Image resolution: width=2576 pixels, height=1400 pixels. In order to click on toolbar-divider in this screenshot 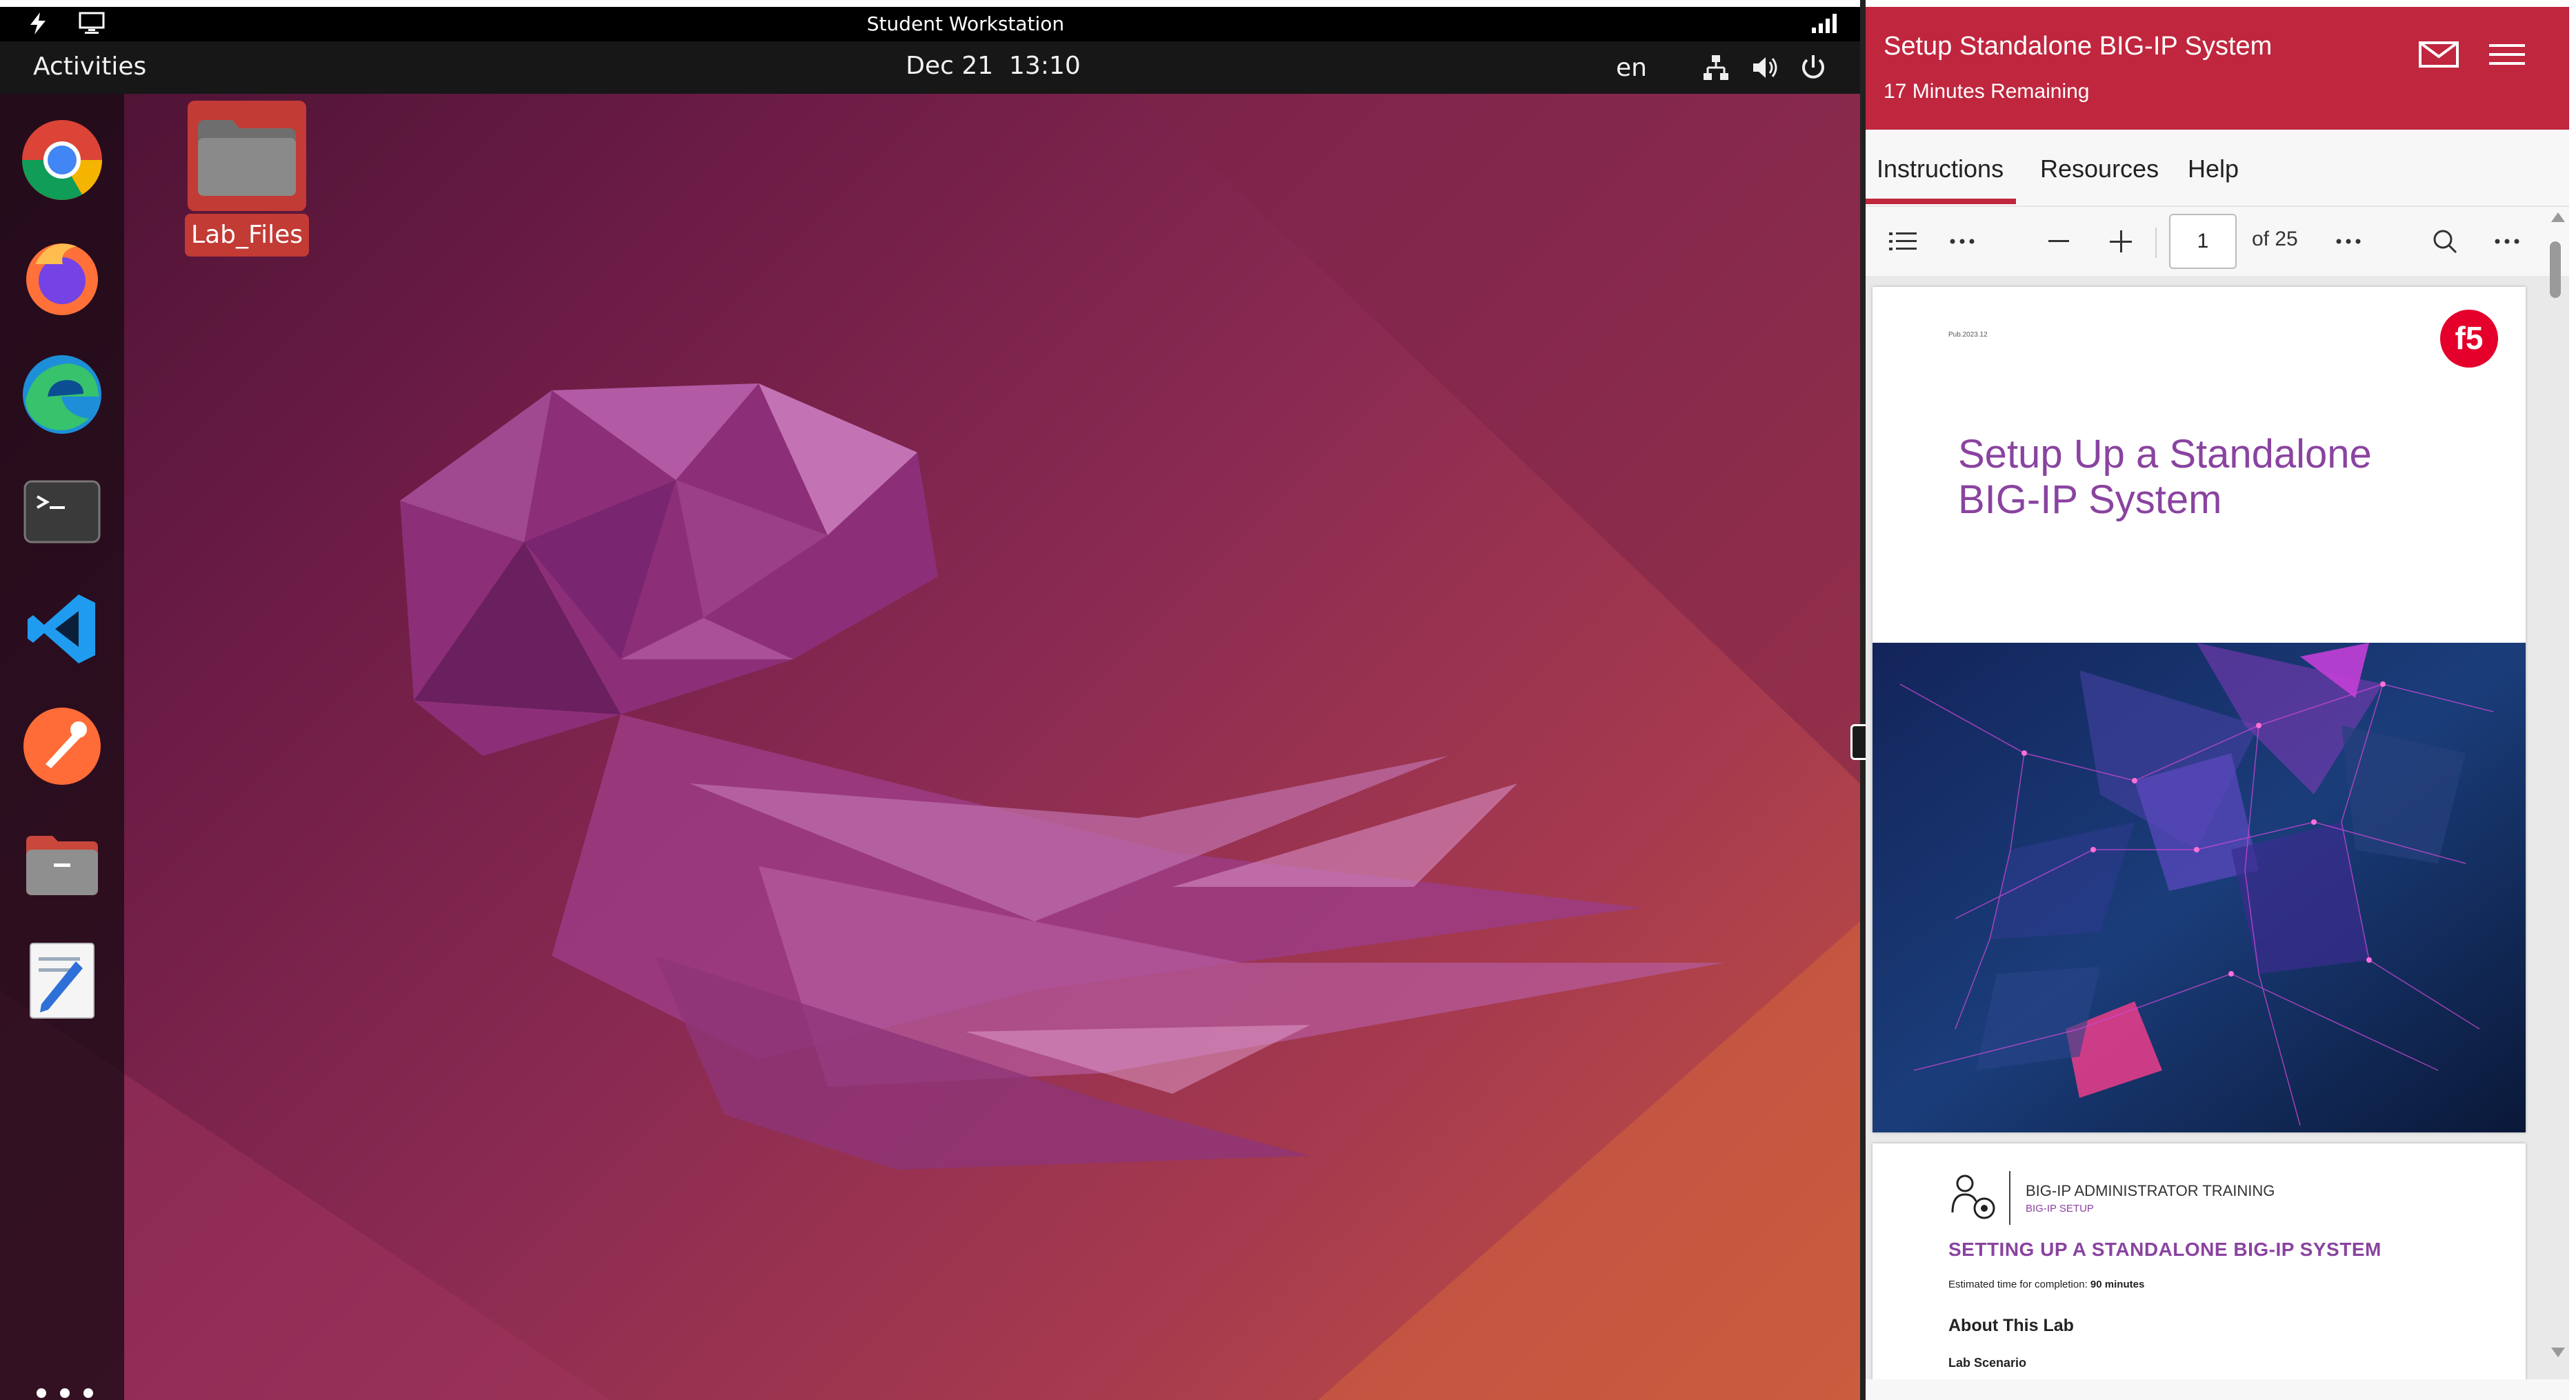, I will do `click(2156, 243)`.